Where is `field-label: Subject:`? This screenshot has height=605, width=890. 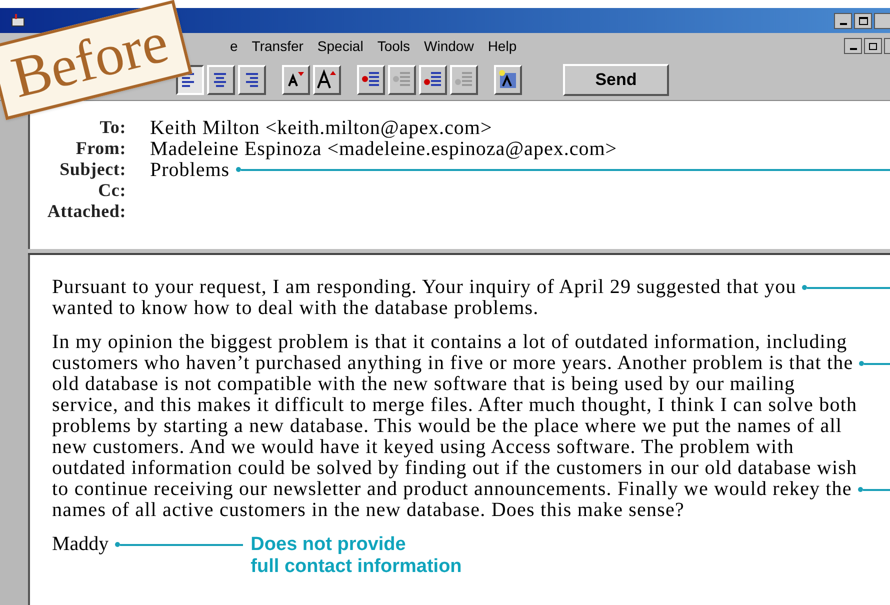 field-label: Subject: is located at coordinates (92, 169).